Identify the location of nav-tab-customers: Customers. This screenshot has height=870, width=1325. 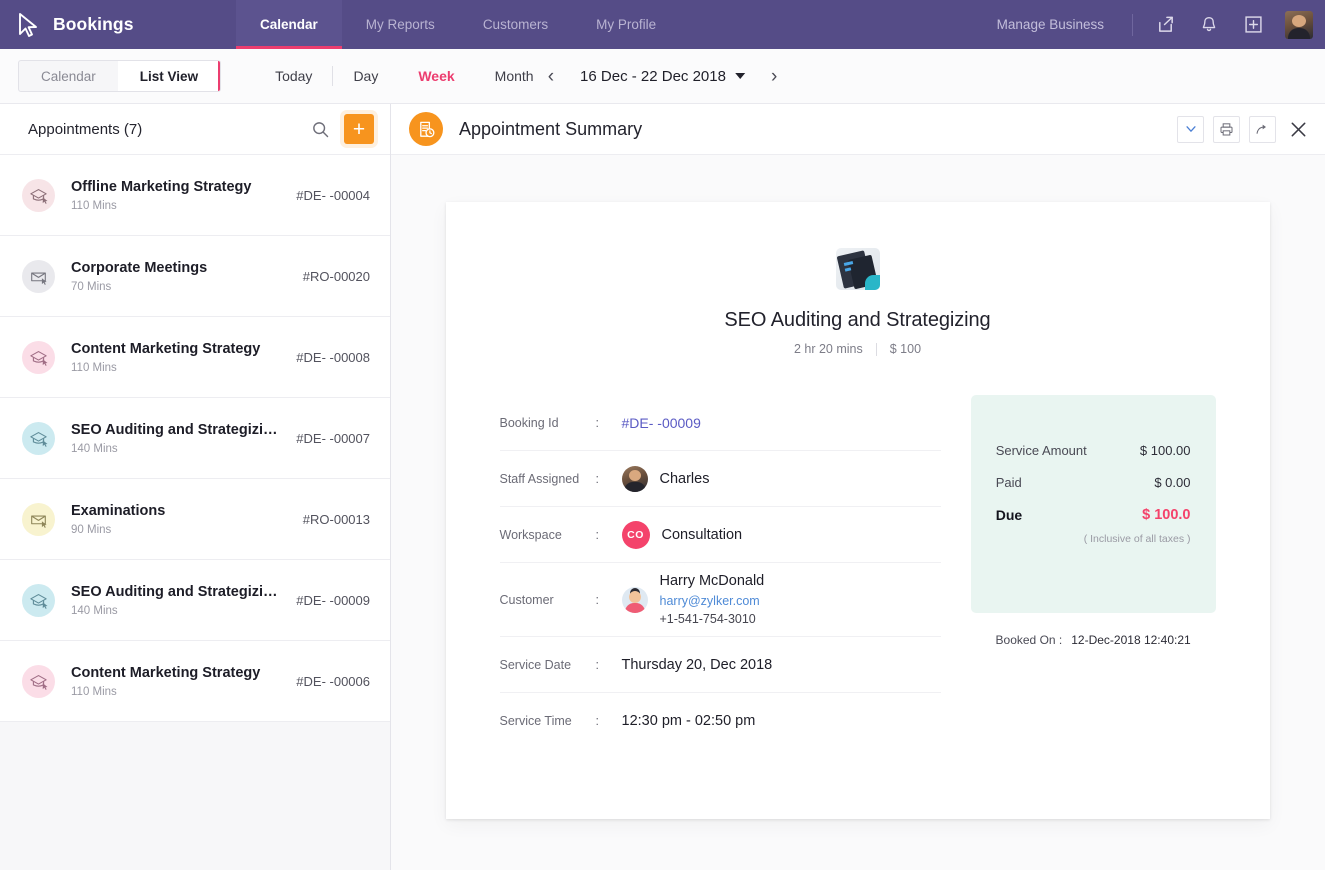
(515, 24).